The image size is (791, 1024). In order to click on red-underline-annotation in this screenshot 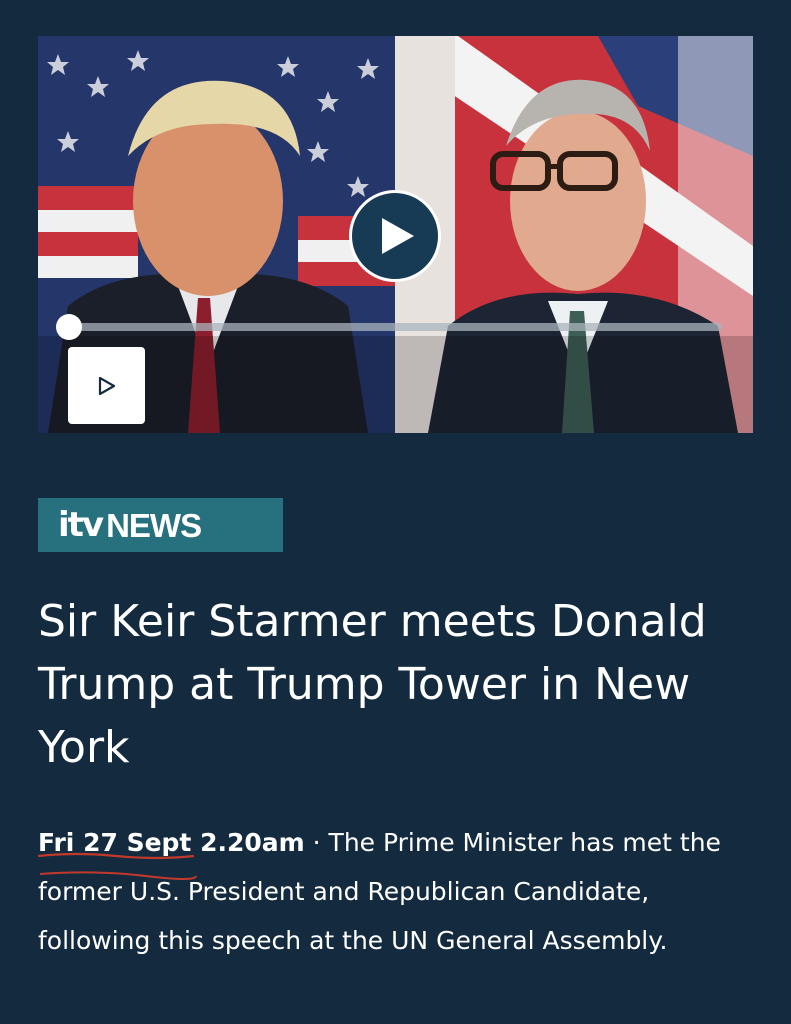, I will do `click(117, 866)`.